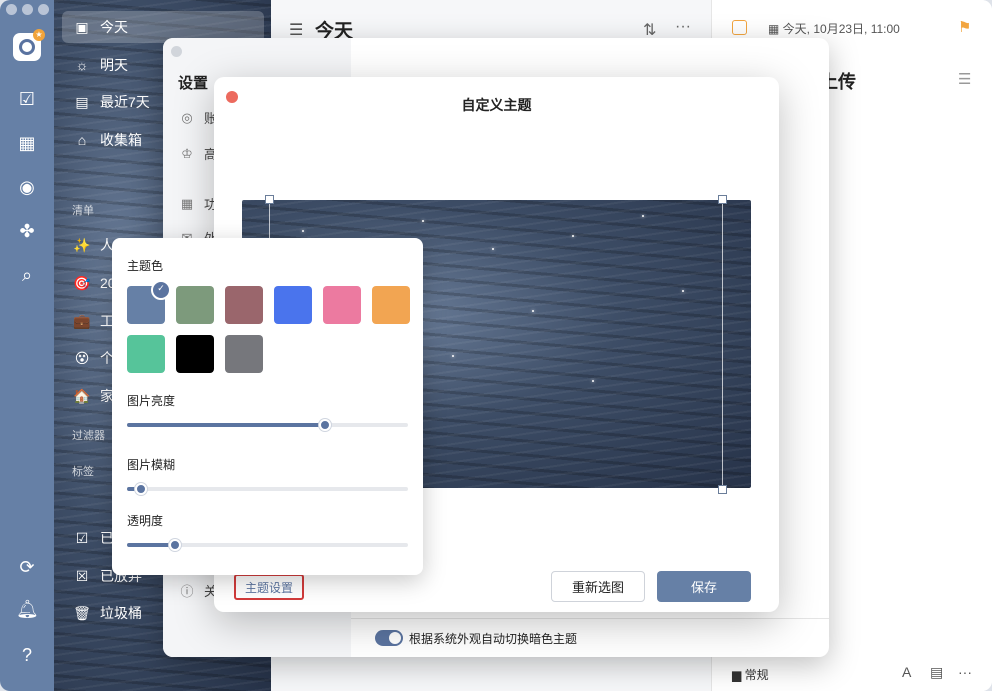 The image size is (992, 691). I want to click on text-format-icon: A, so click(906, 672).